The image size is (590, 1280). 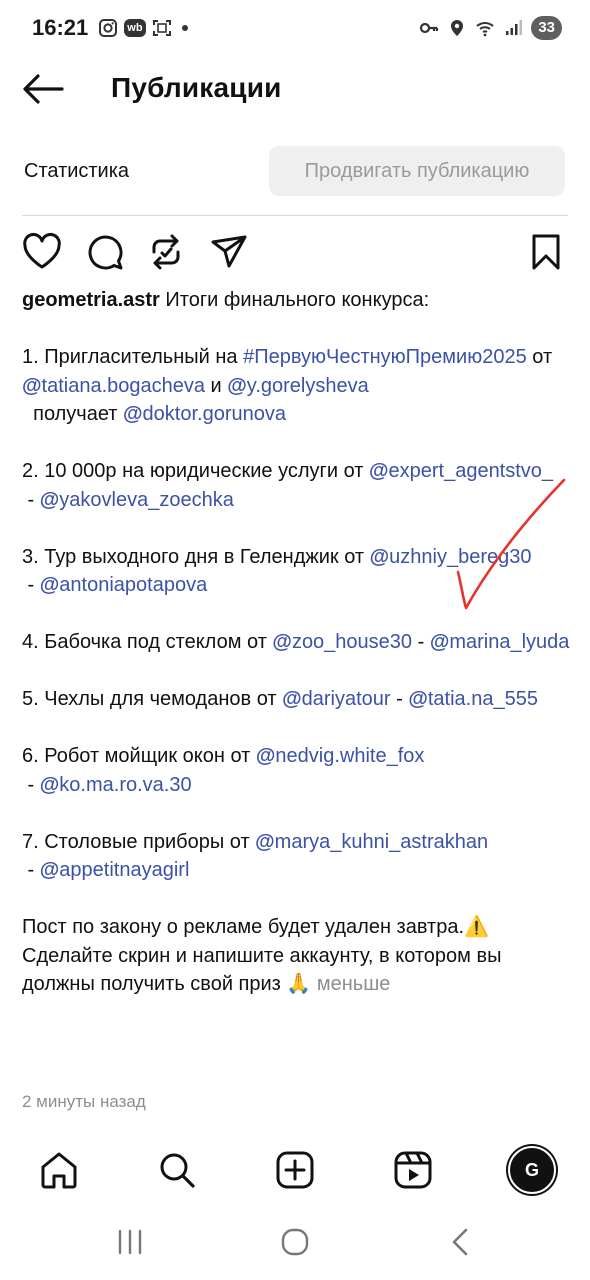 What do you see at coordinates (532, 1170) in the screenshot?
I see `nav-profile-avatar: G` at bounding box center [532, 1170].